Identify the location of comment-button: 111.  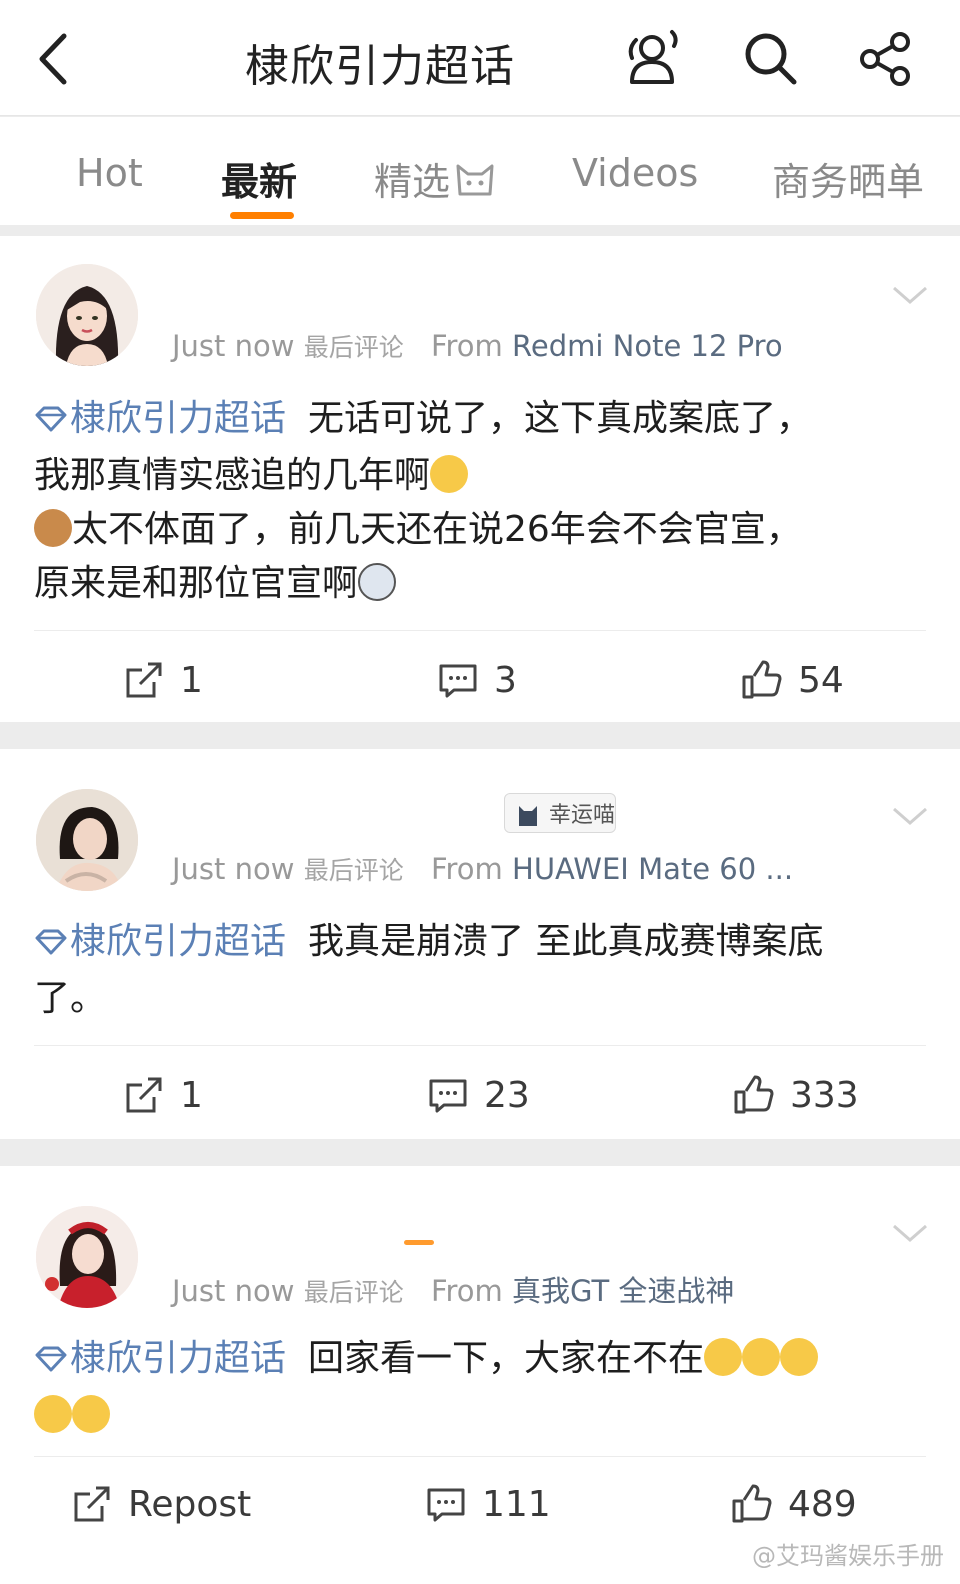
(488, 1504).